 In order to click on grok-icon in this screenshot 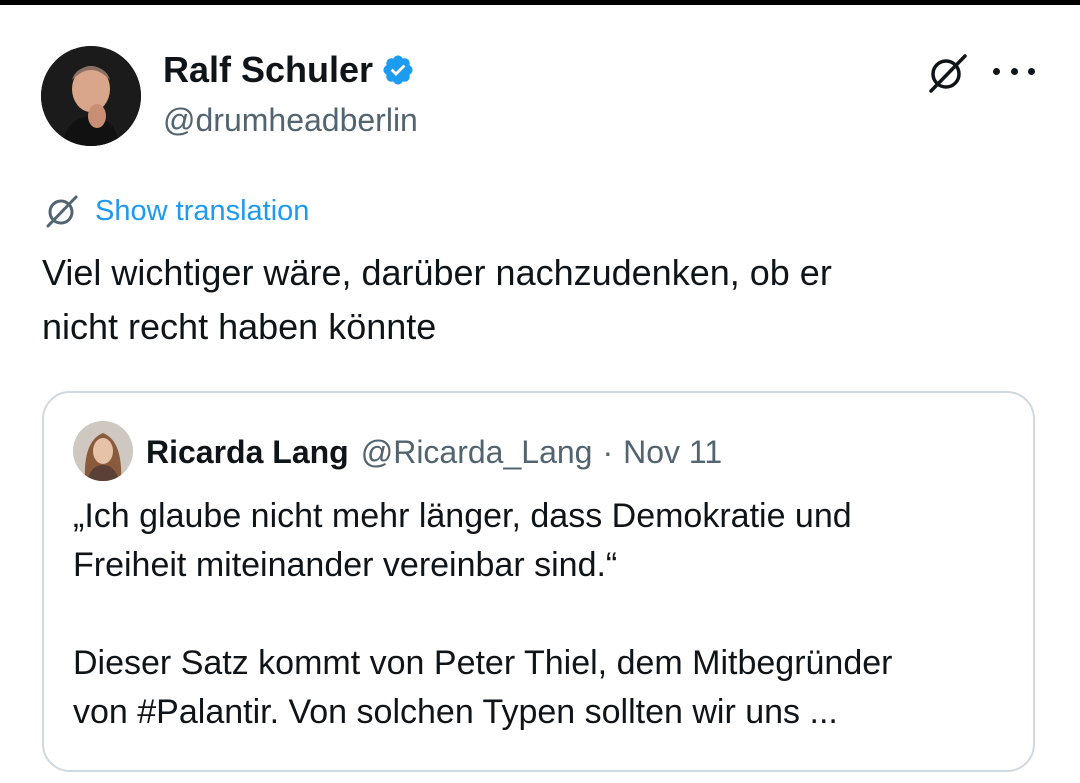, I will do `click(948, 73)`.